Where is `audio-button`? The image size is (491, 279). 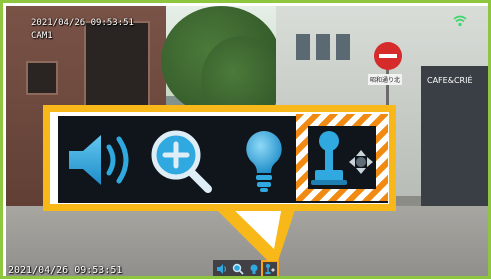
audio-button is located at coordinates (99, 159).